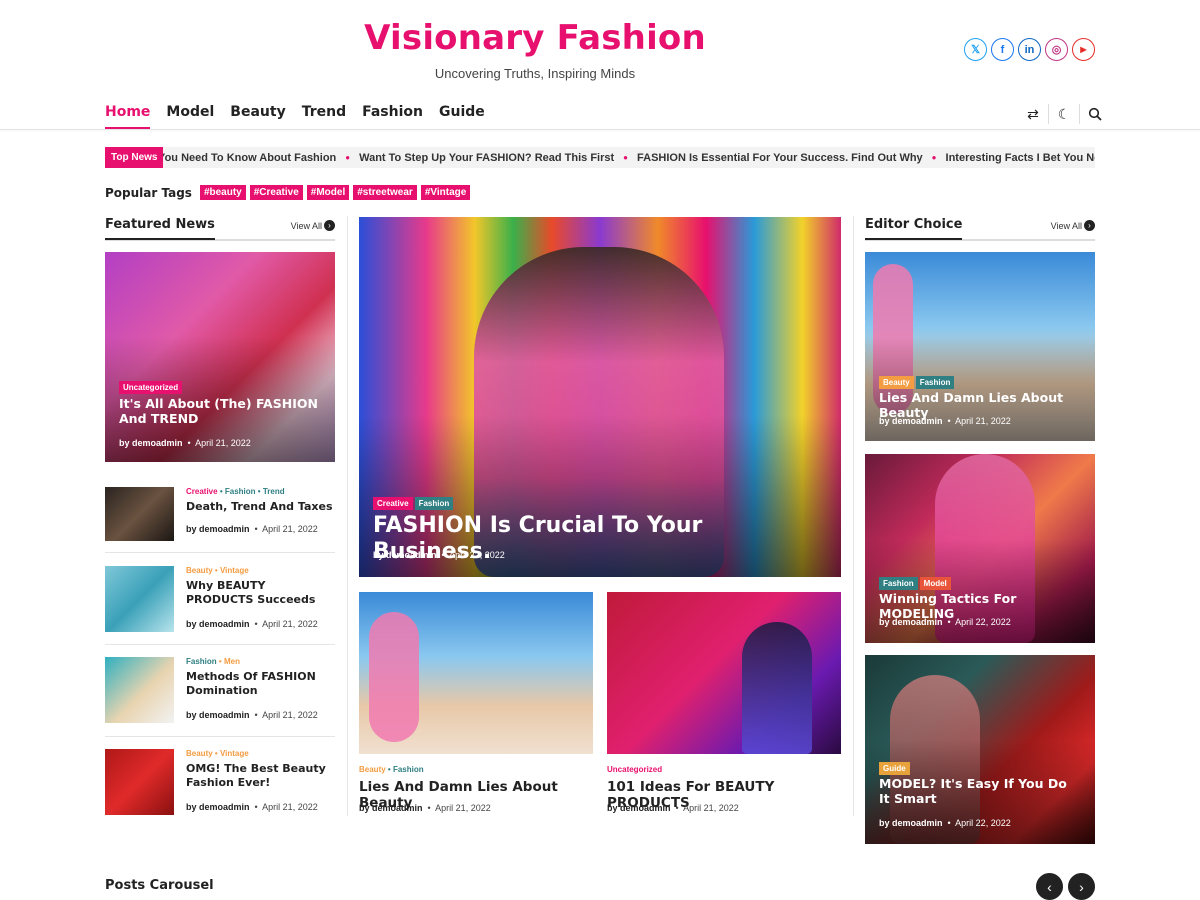 The height and width of the screenshot is (900, 1200). What do you see at coordinates (393, 503) in the screenshot?
I see `category-badge: Creative` at bounding box center [393, 503].